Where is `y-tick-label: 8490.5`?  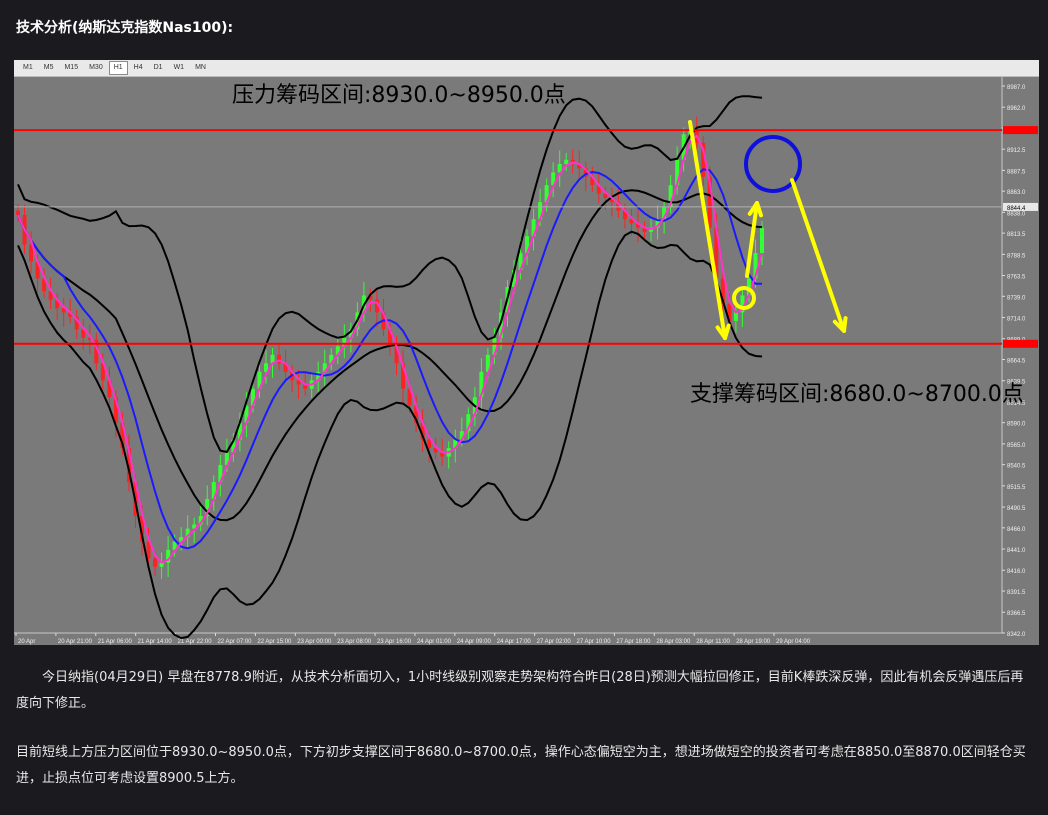 y-tick-label: 8490.5 is located at coordinates (1016, 509).